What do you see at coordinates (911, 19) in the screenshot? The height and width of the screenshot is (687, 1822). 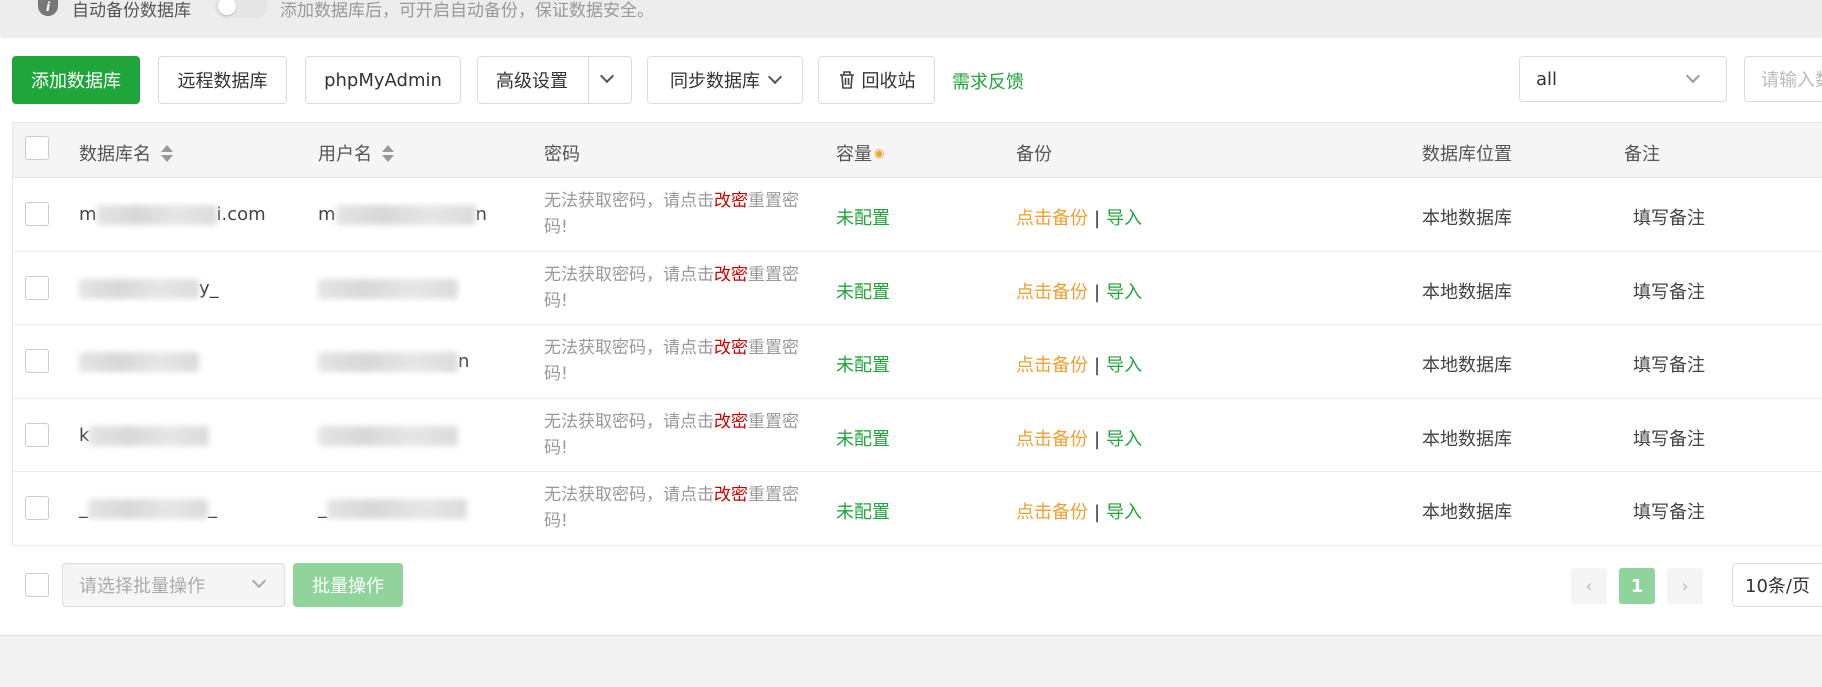 I see `auto-backup-notice: i 自动备份数据库 添加数据库后，可开启自动备份，保证数据安全。` at bounding box center [911, 19].